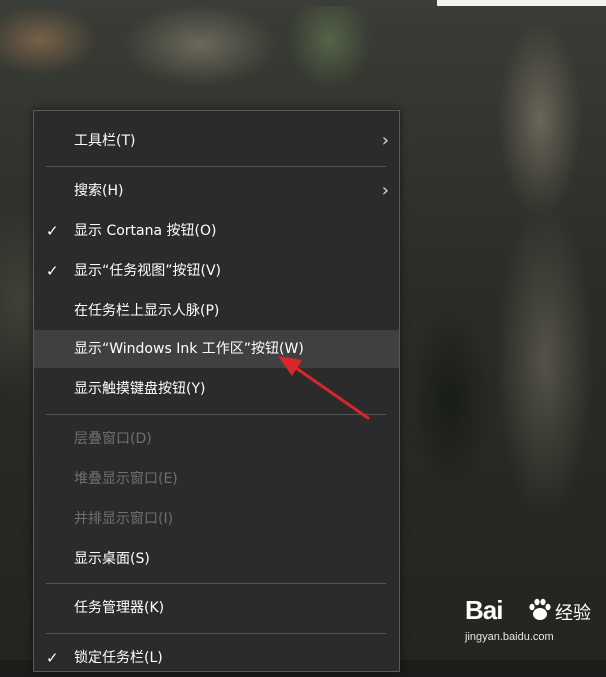 This screenshot has width=606, height=677. I want to click on menu-item-label: 显示“任务视图”按钮(V), so click(148, 271).